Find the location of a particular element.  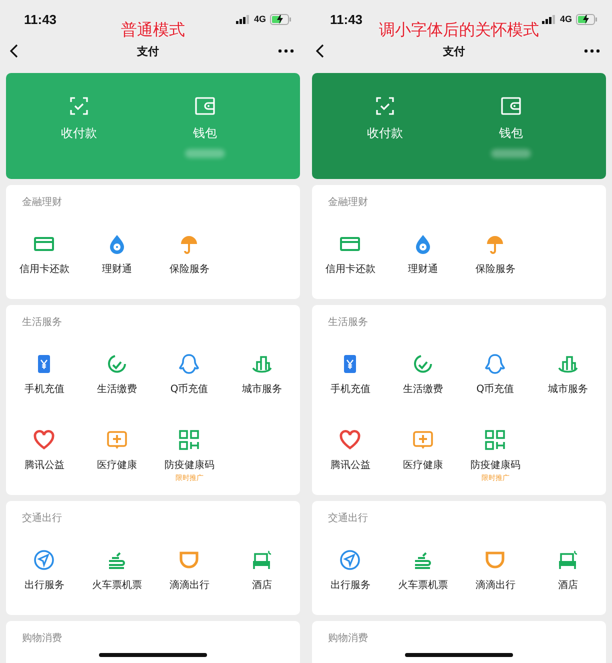

hero-label: 收付款 is located at coordinates (385, 133).